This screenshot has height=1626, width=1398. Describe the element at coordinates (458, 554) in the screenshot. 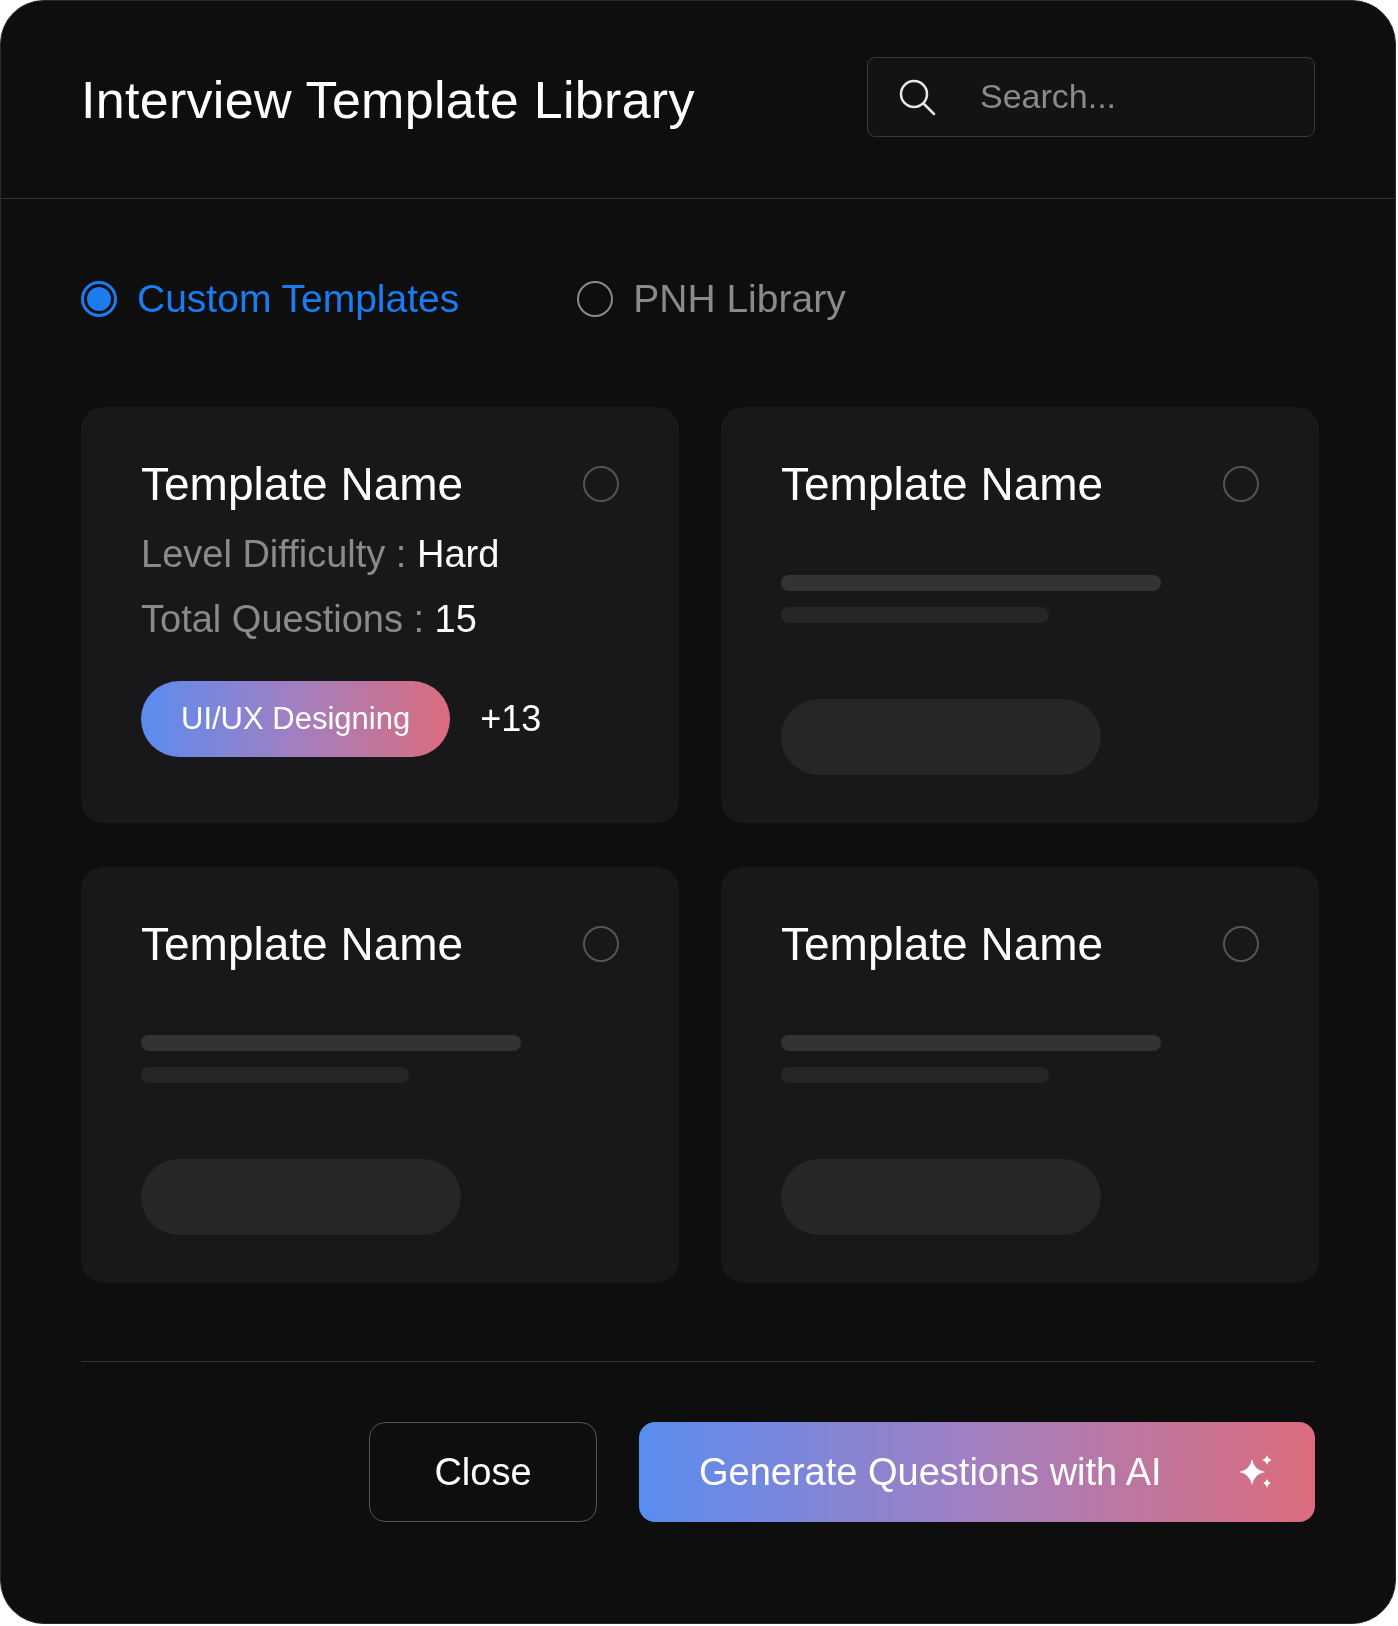

I see `difficulty-value: Hard` at that location.